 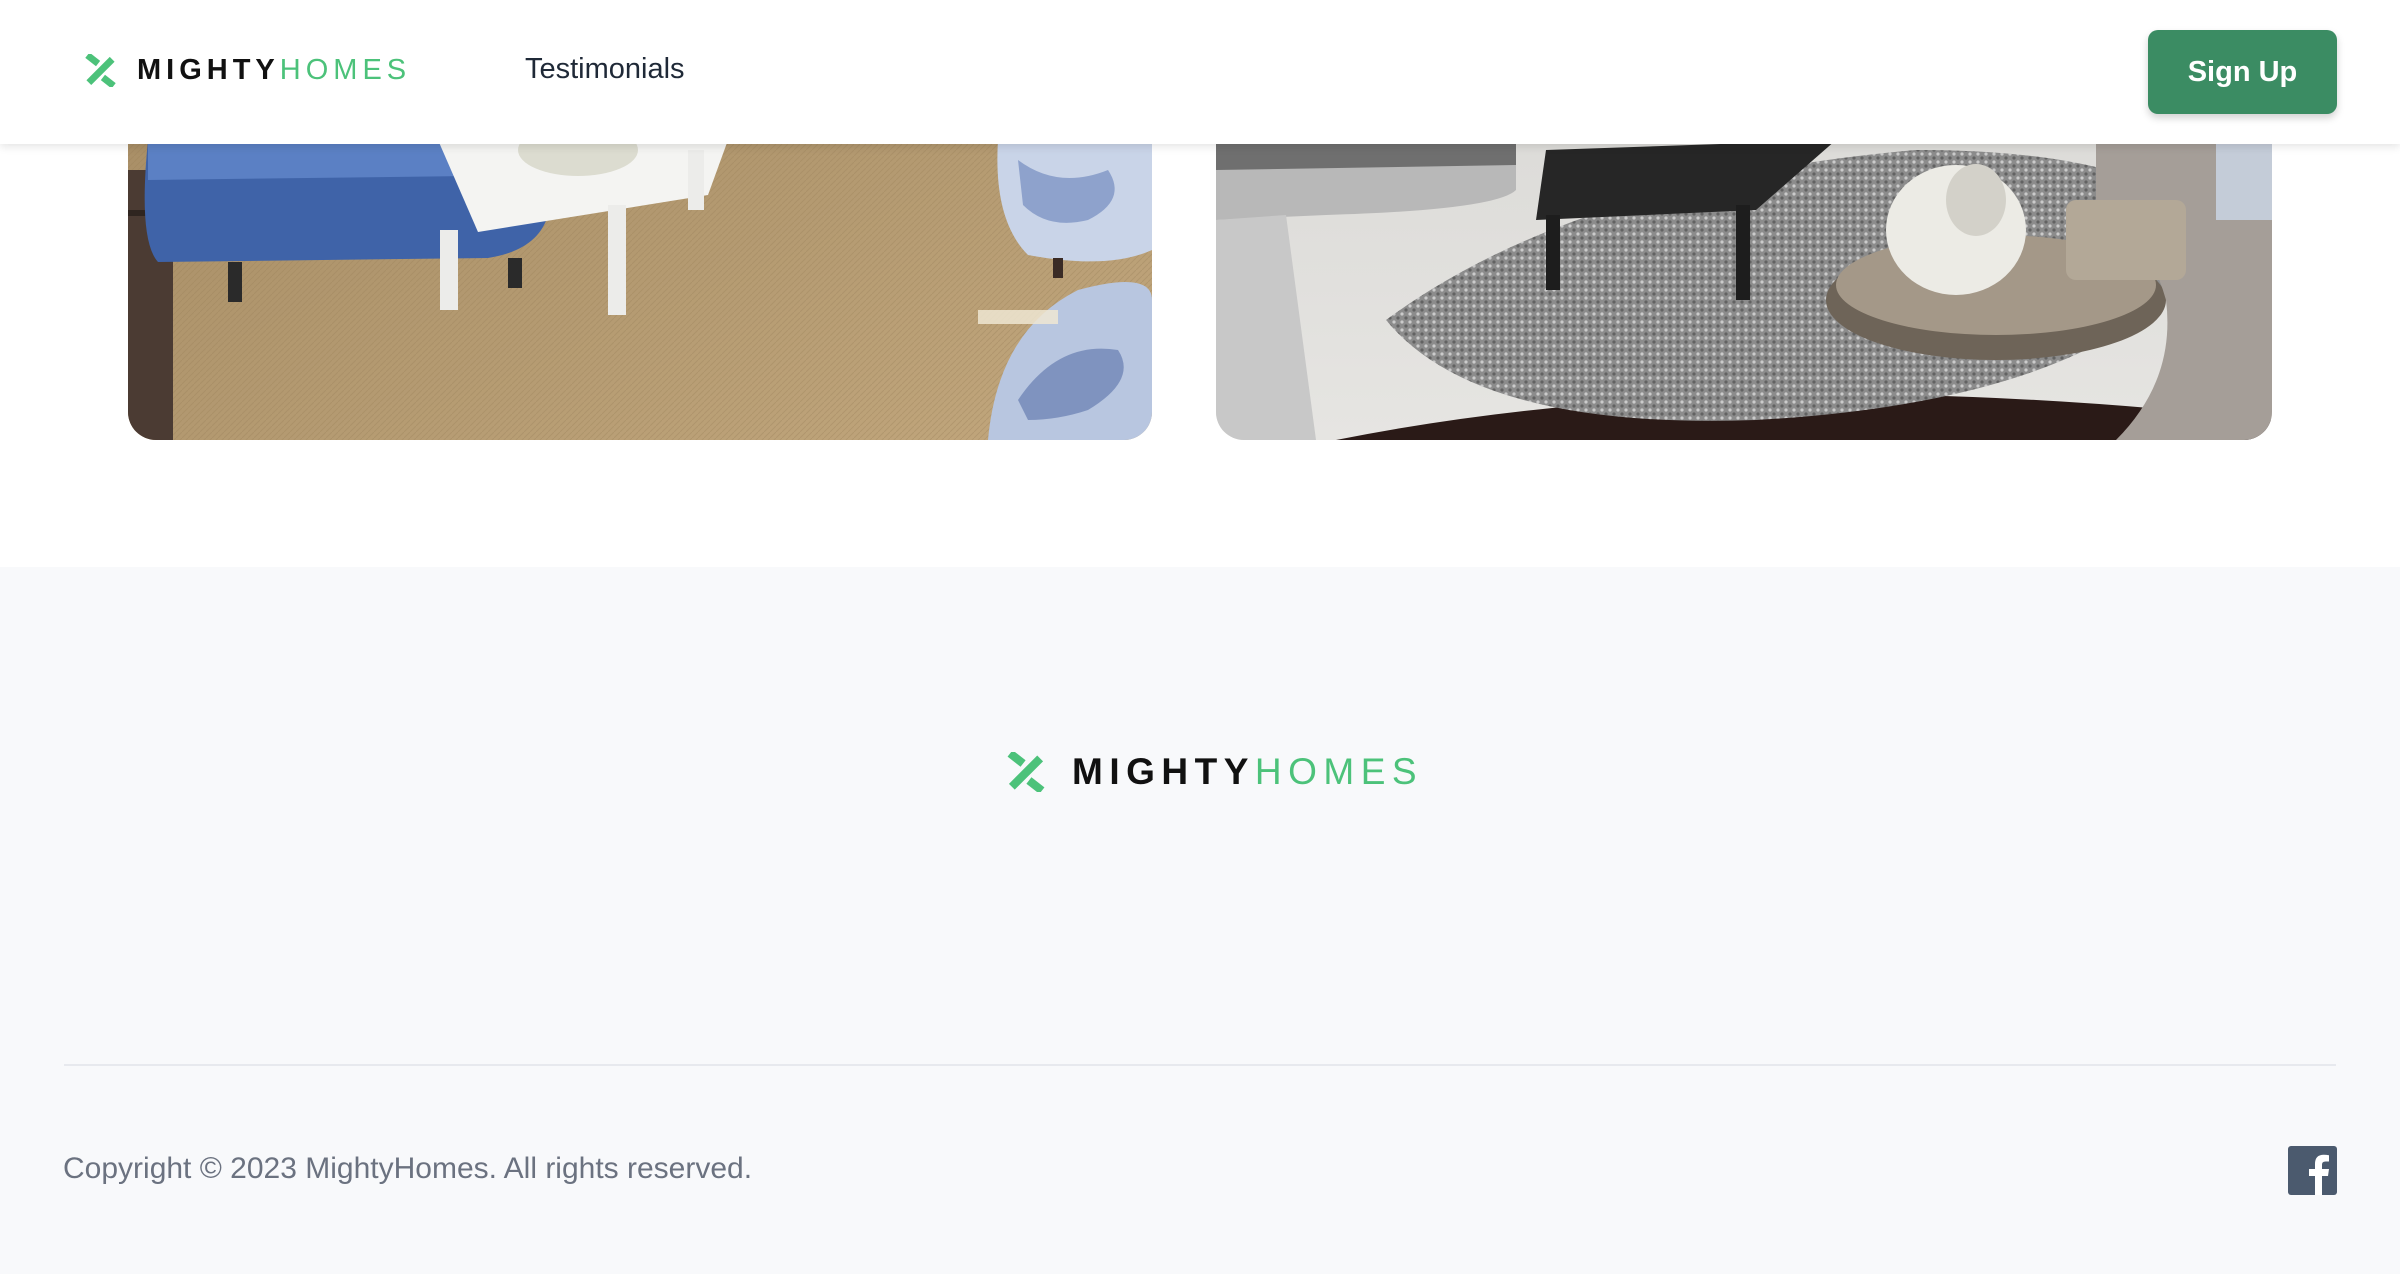 I want to click on brand-logo: MIGHTYHOMES, so click(x=247, y=70).